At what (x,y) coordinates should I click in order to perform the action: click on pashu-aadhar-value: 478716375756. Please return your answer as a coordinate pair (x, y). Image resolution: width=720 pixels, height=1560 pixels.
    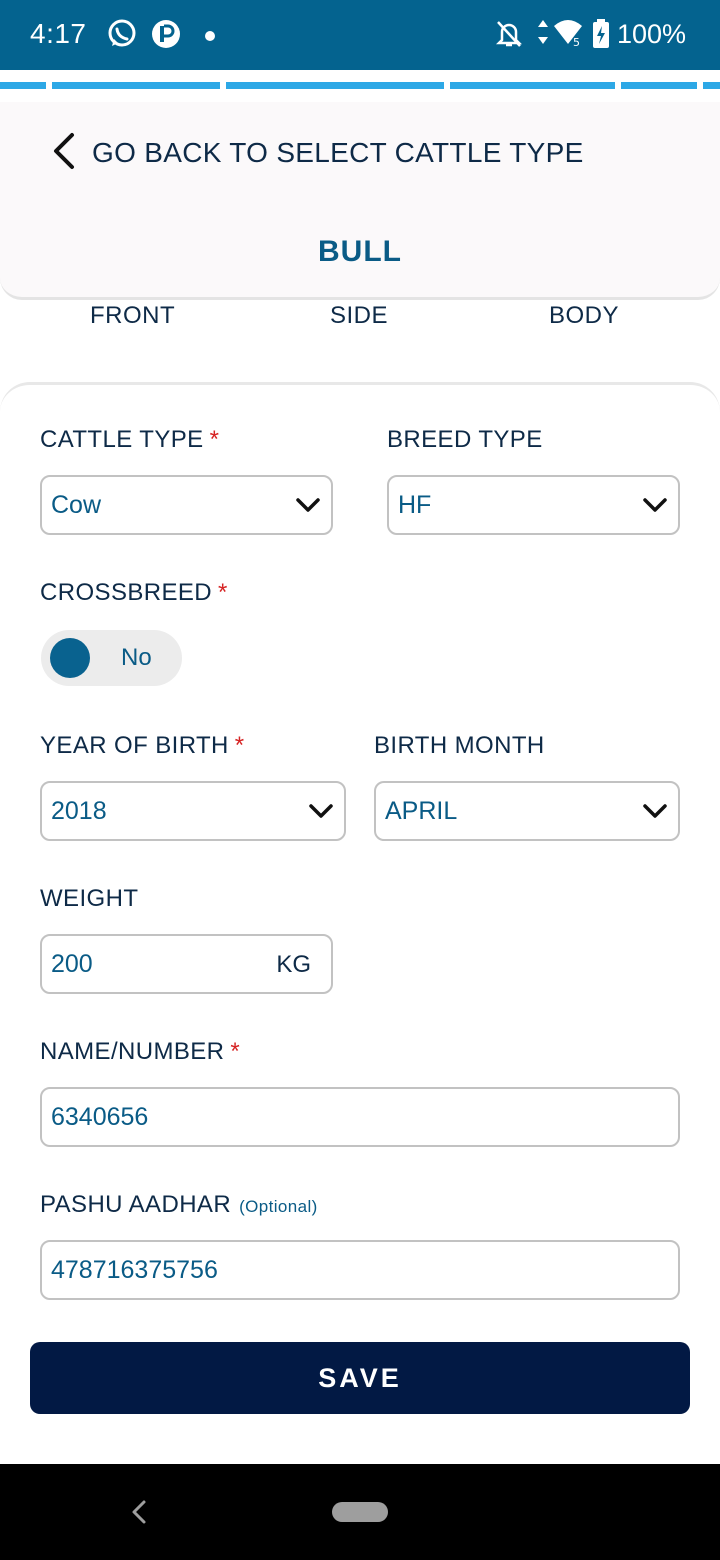
    Looking at the image, I should click on (134, 1270).